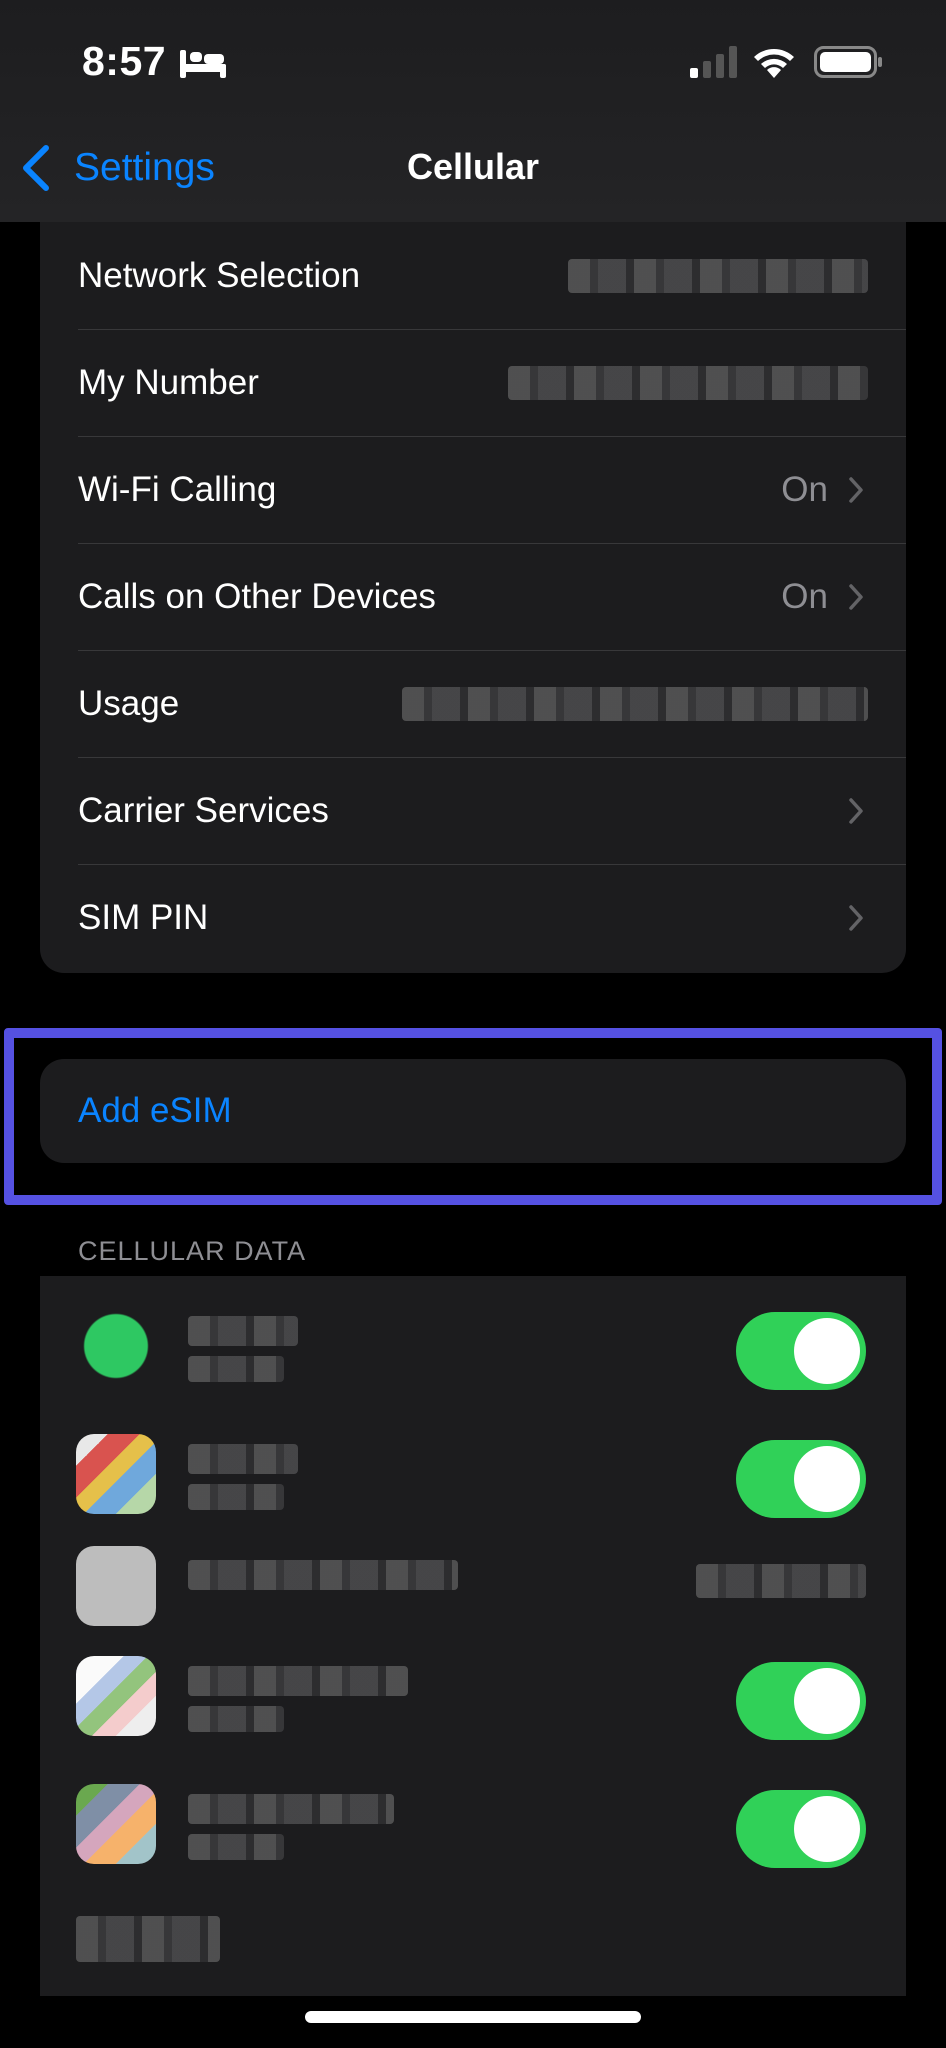 The height and width of the screenshot is (2048, 946). I want to click on top-bar: 8:57 Settings Cellular, so click(473, 111).